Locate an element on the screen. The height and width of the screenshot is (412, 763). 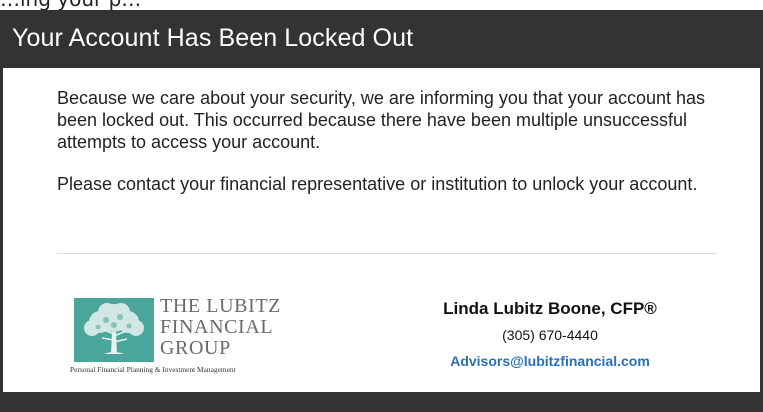
advisor-phone: (305) 670-4440 is located at coordinates (550, 335).